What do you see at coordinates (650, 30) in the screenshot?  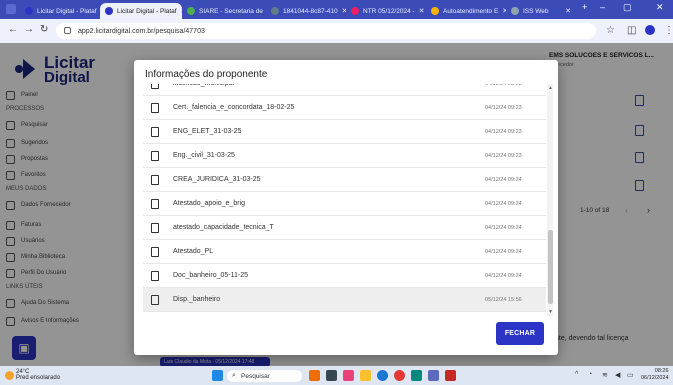 I see `profile-avatar` at bounding box center [650, 30].